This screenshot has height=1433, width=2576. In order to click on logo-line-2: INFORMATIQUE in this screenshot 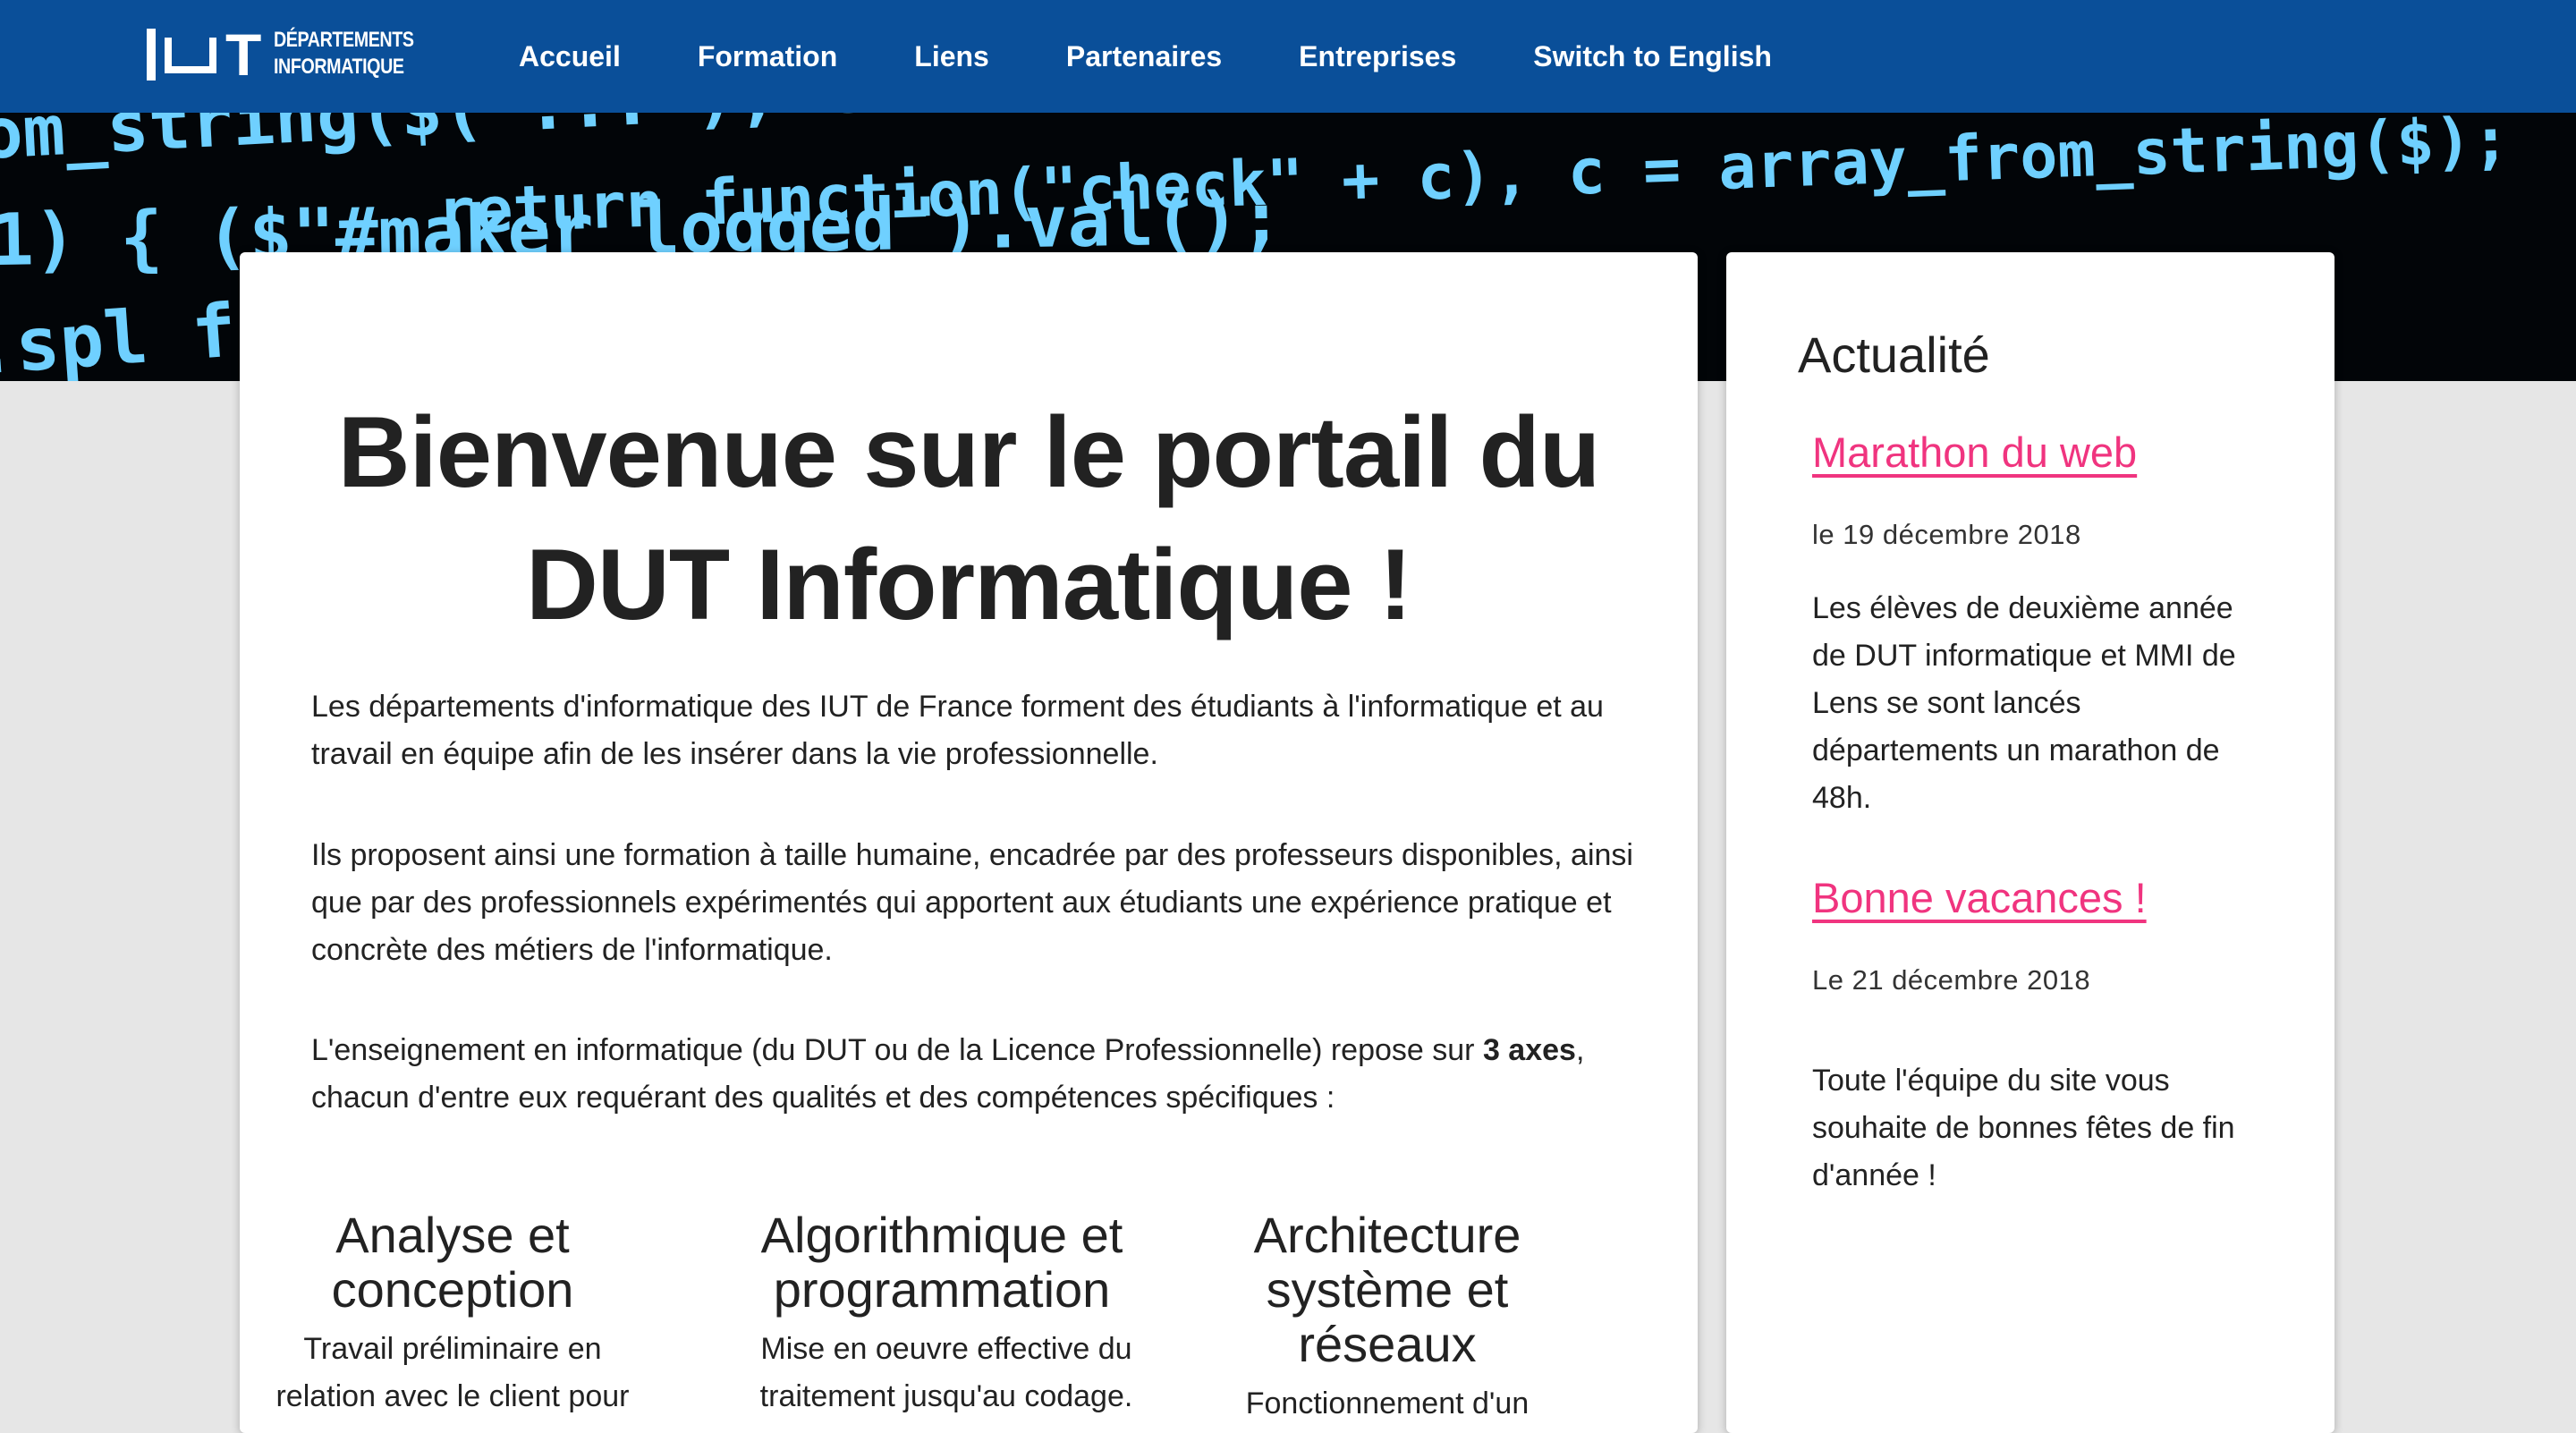, I will do `click(339, 67)`.